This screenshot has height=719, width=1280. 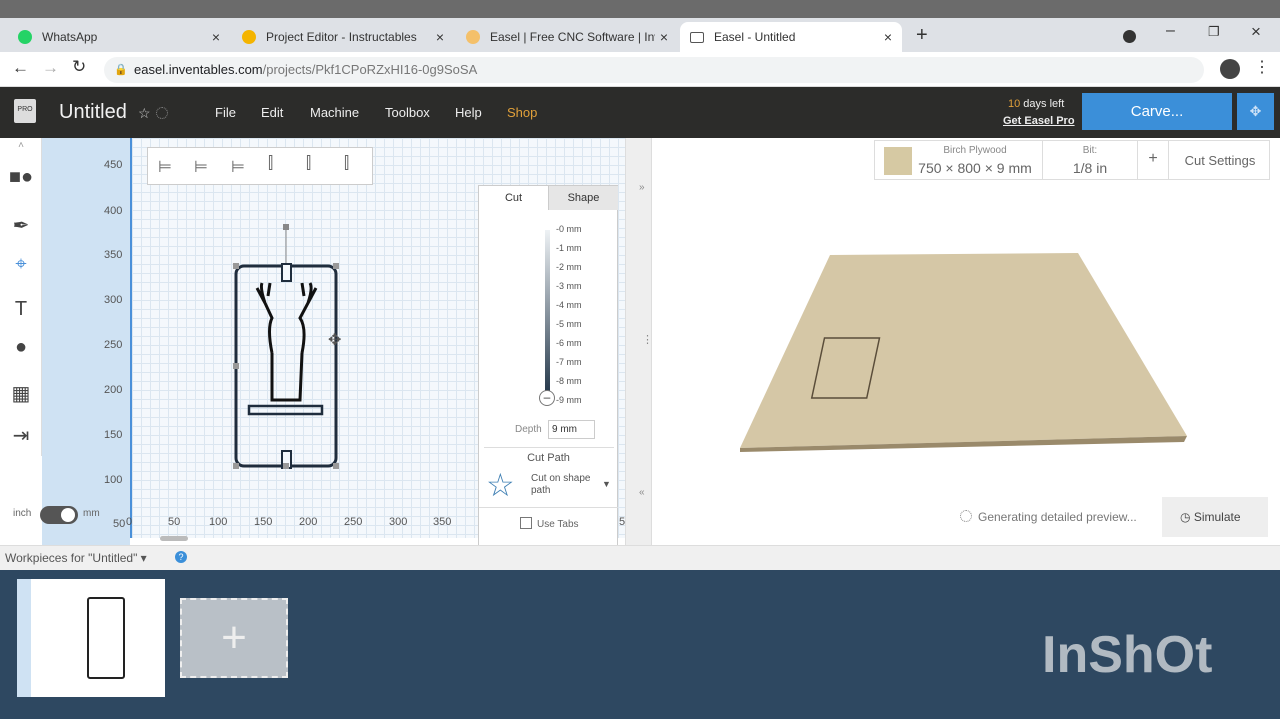 I want to click on tab-cut: Cut, so click(x=513, y=198).